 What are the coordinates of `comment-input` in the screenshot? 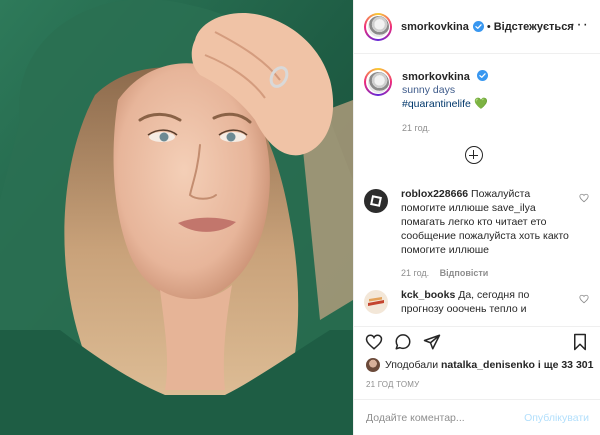 It's located at (445, 417).